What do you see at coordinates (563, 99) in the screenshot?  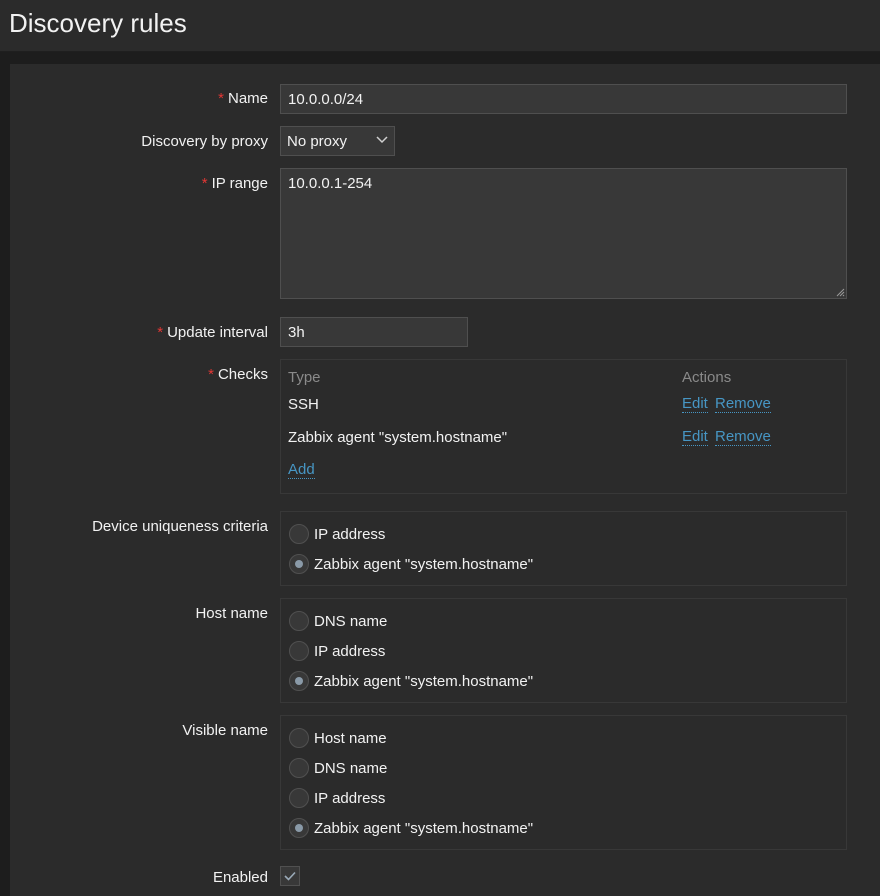 I see `name-input: 10.0.0.0/24` at bounding box center [563, 99].